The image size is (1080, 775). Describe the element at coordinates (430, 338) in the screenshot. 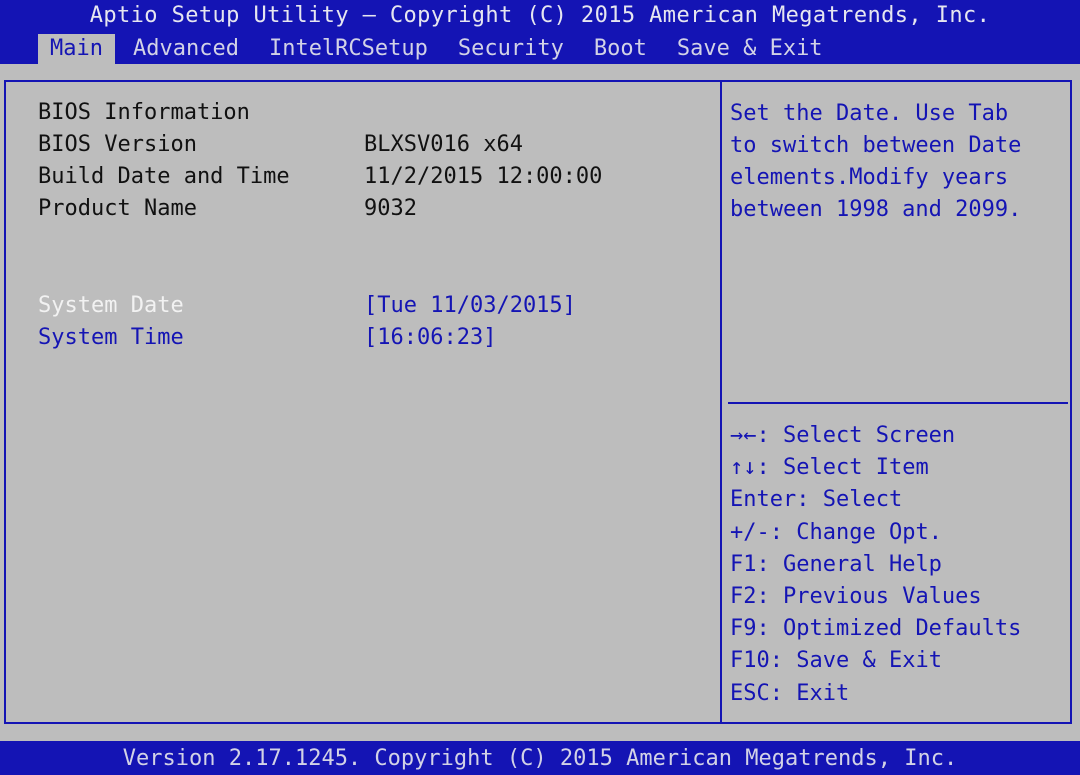

I see `system-time-field: [16:06:23]` at that location.